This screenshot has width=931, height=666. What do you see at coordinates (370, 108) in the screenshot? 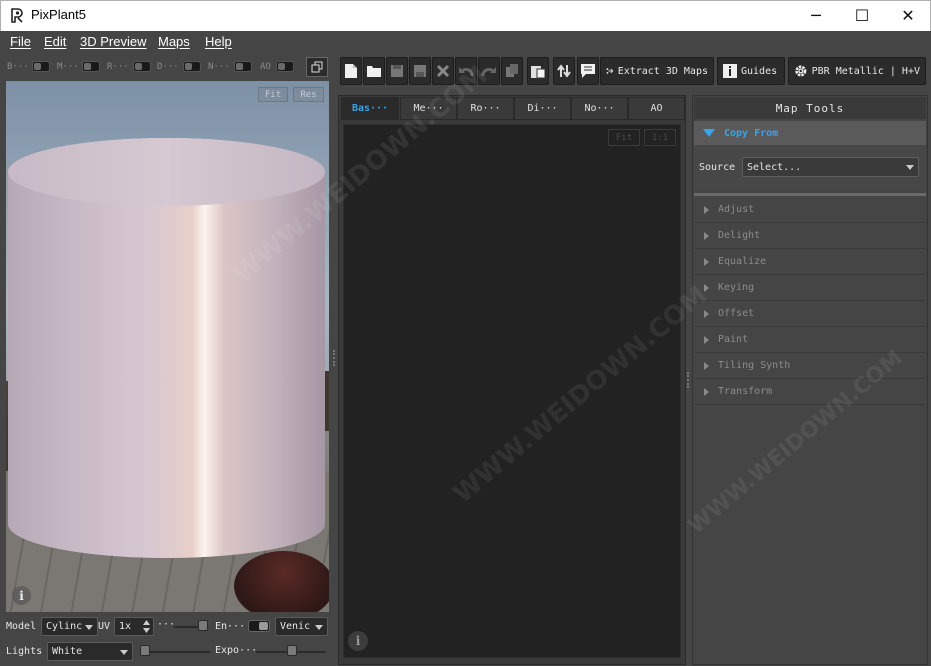
I see `tab-base: Bas···` at bounding box center [370, 108].